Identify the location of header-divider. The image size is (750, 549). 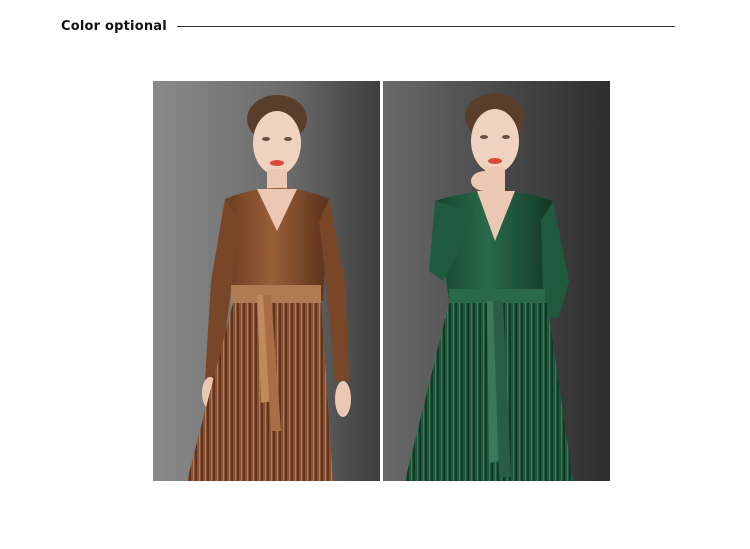
(425, 26).